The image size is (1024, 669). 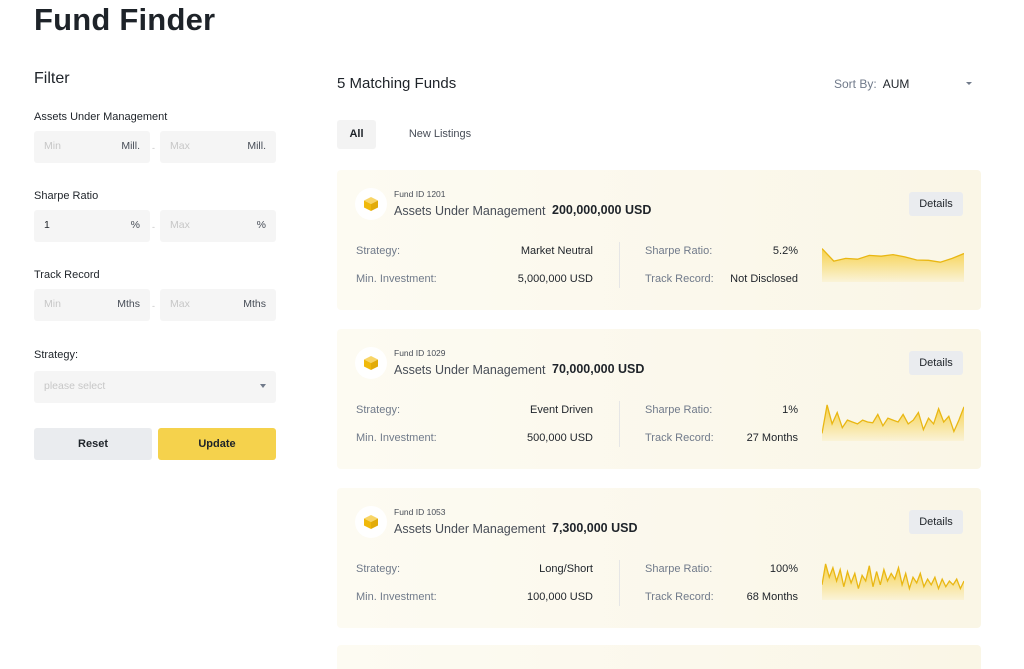 I want to click on aum-min-unit: Mill., so click(x=130, y=146).